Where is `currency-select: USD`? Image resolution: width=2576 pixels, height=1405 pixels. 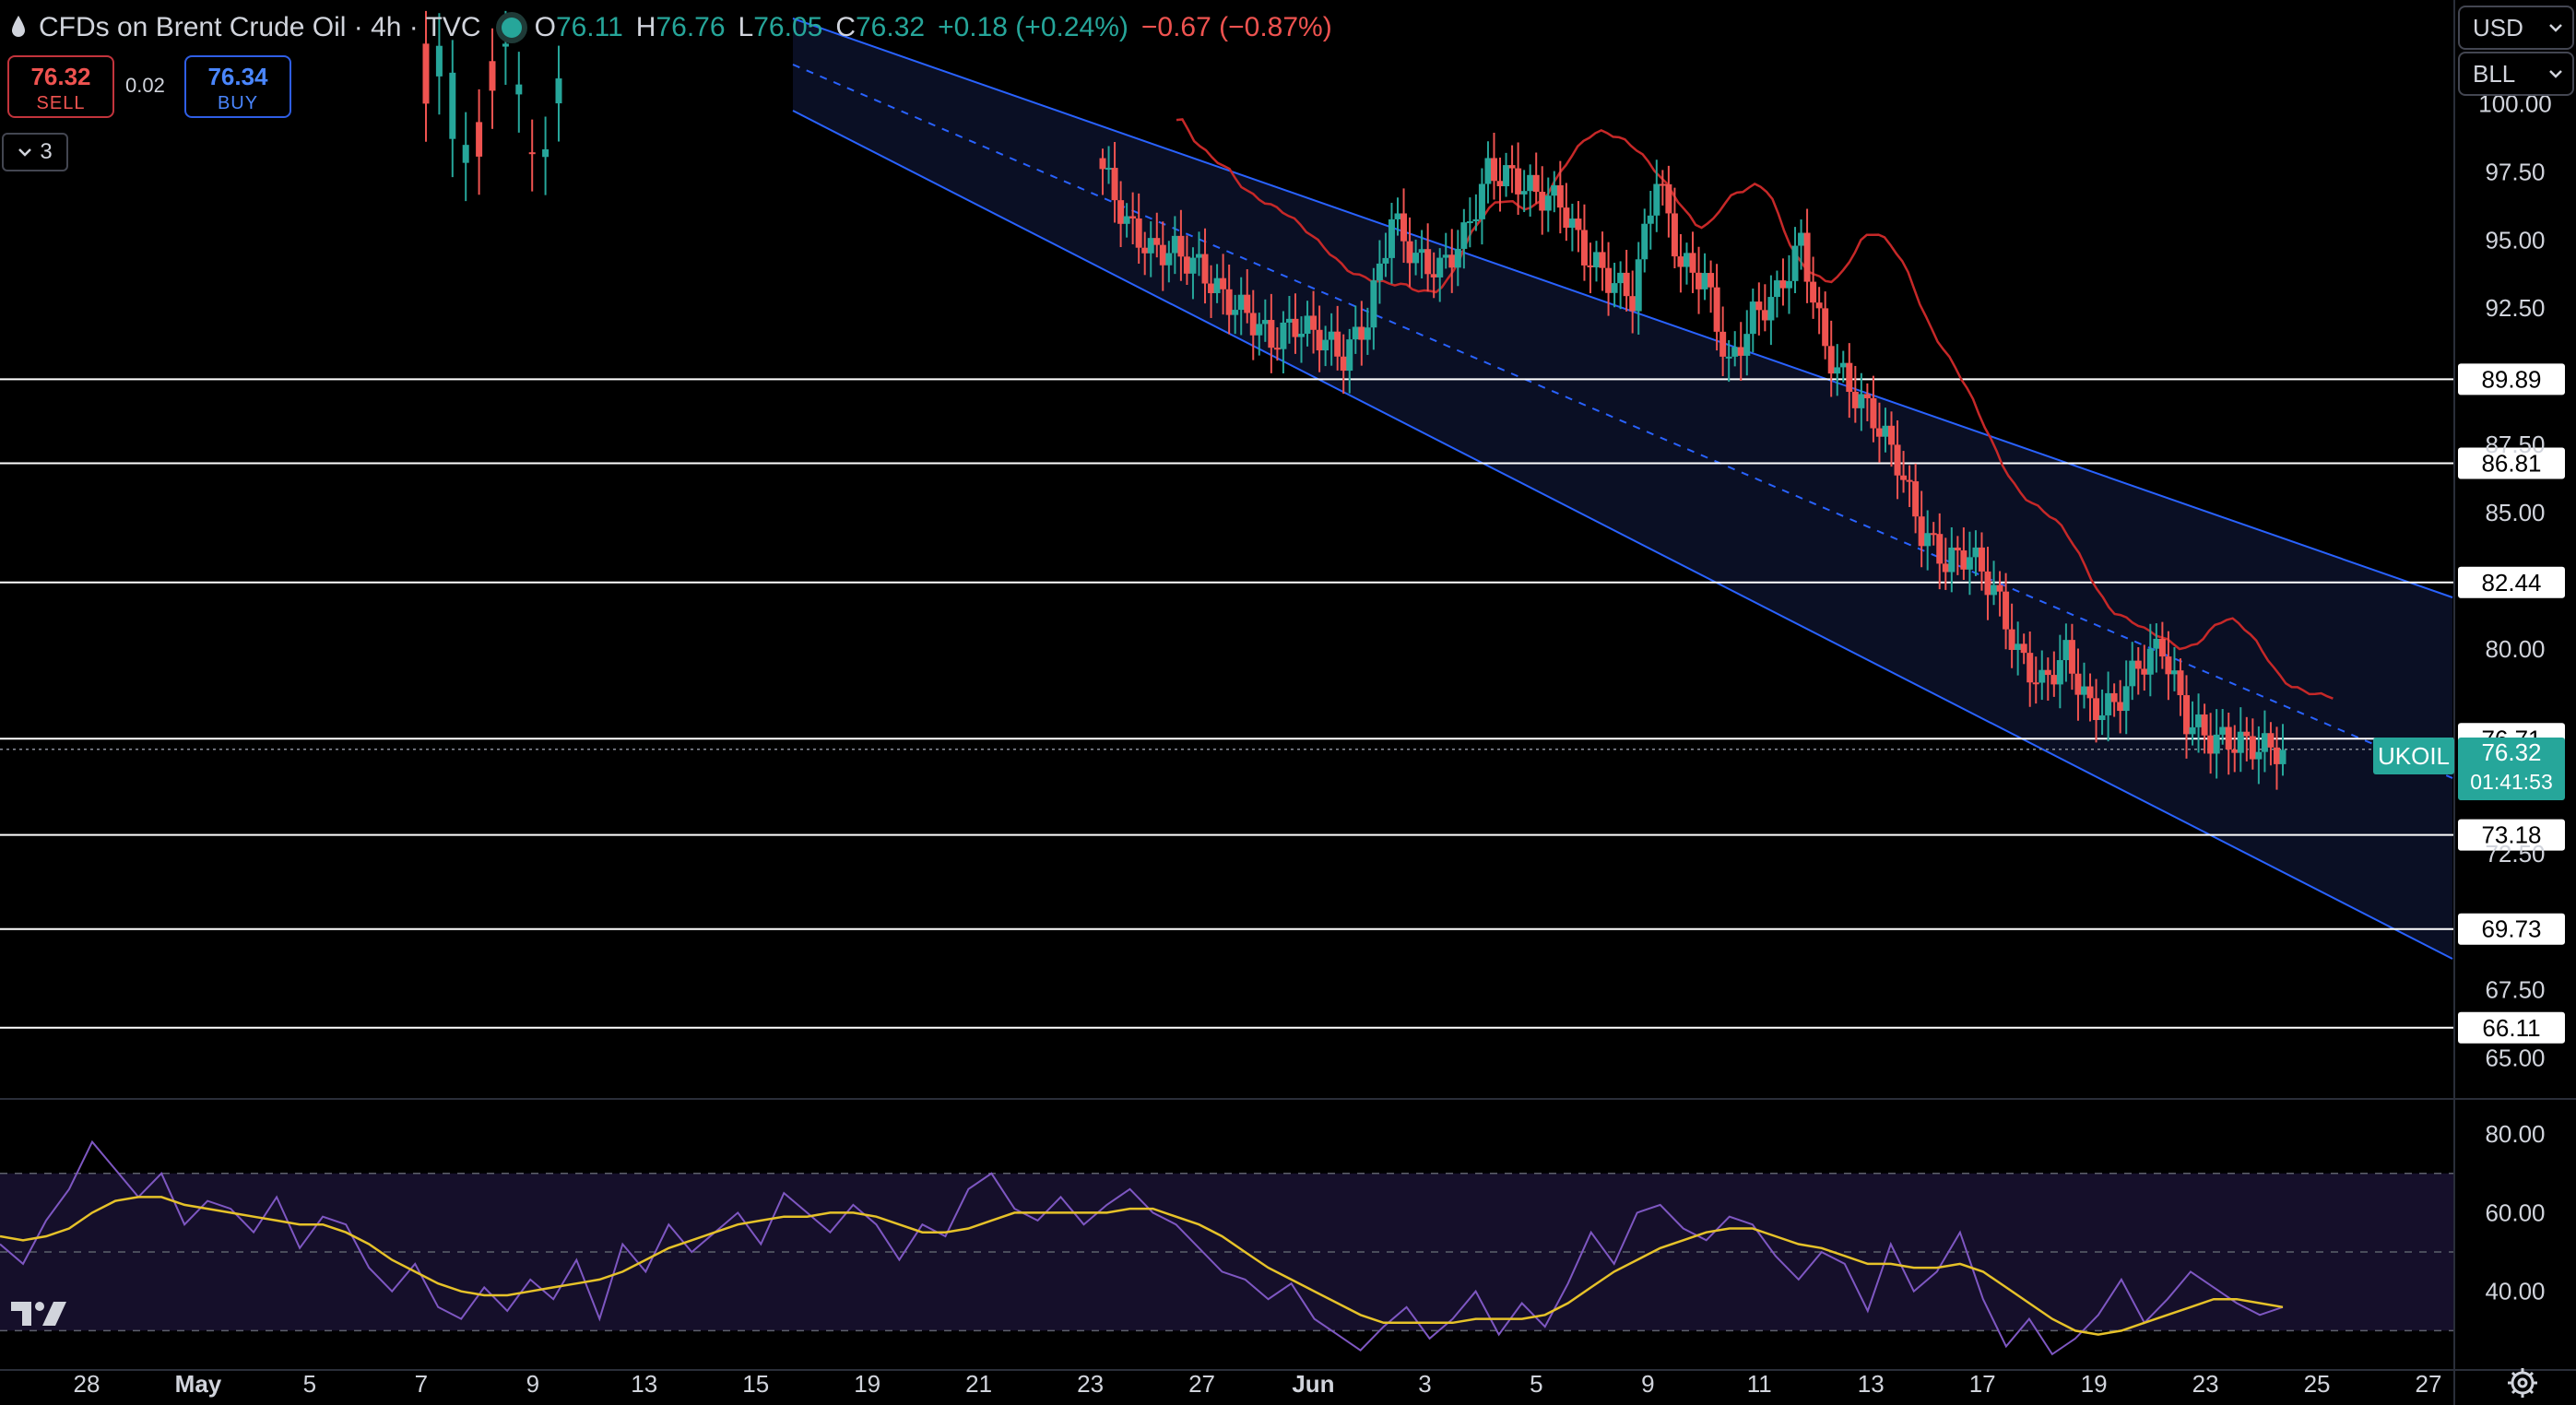
currency-select: USD is located at coordinates (2516, 28).